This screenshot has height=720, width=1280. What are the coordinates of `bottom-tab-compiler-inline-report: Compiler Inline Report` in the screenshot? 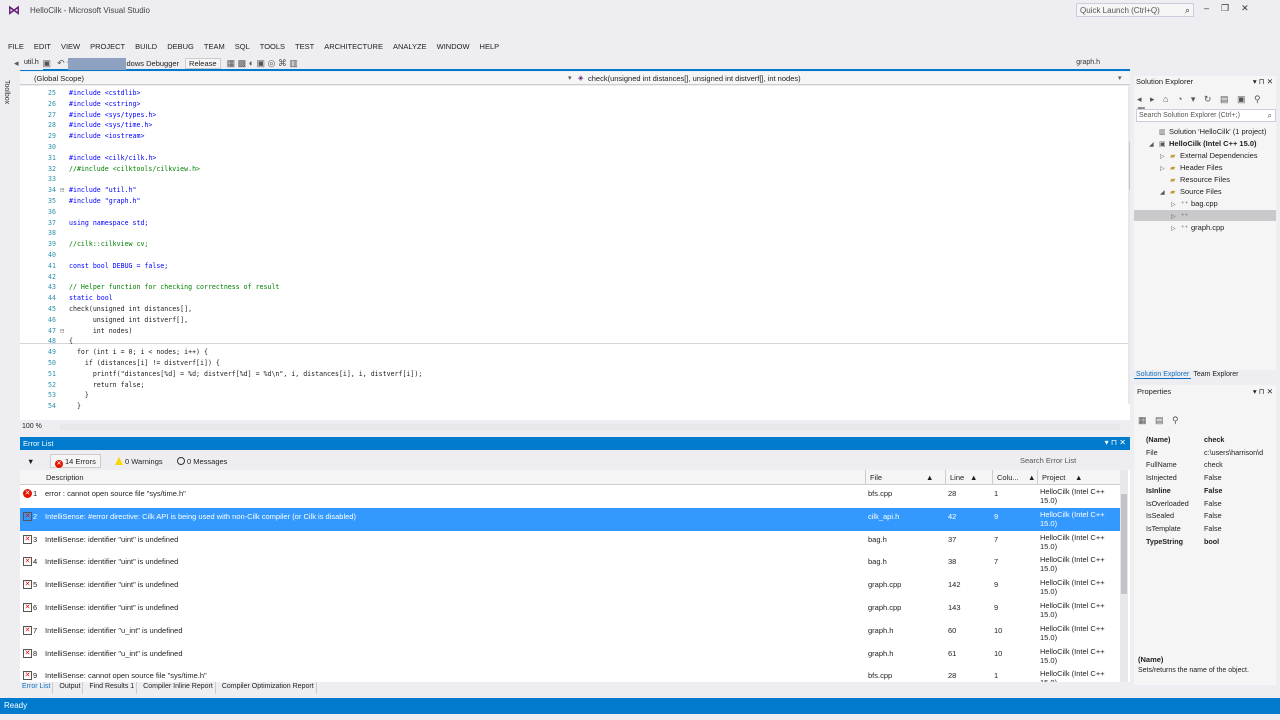 It's located at (178, 688).